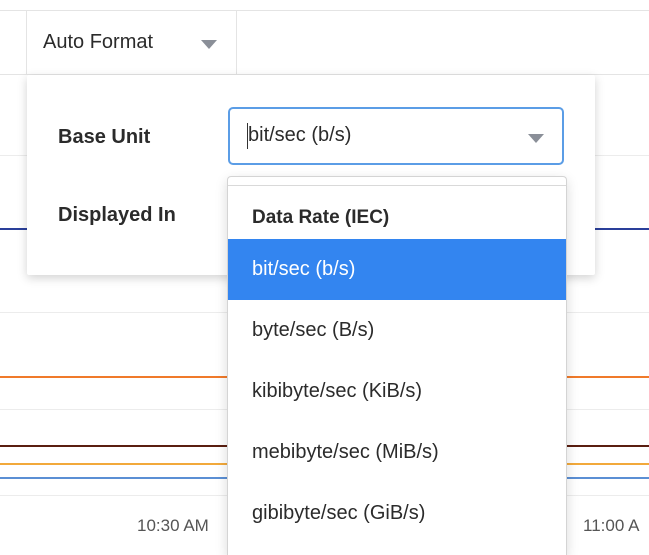 This screenshot has width=649, height=555. I want to click on x-tick-label: 10:30 AM, so click(173, 525).